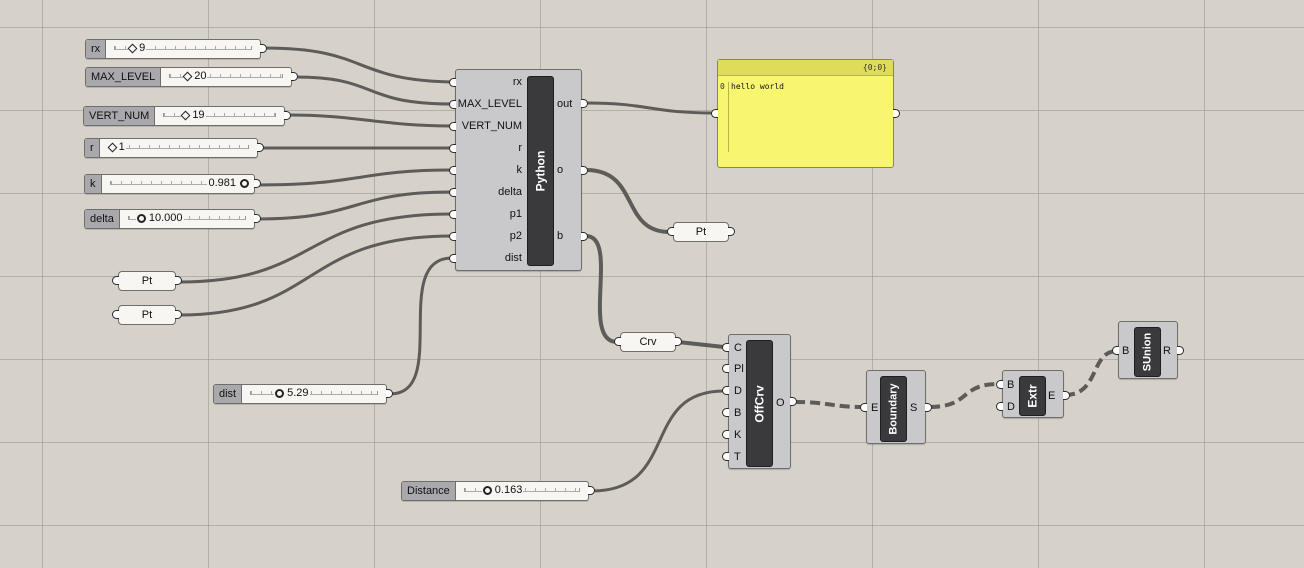 The width and height of the screenshot is (1304, 568). I want to click on slider-knob: 0.163, so click(502, 490).